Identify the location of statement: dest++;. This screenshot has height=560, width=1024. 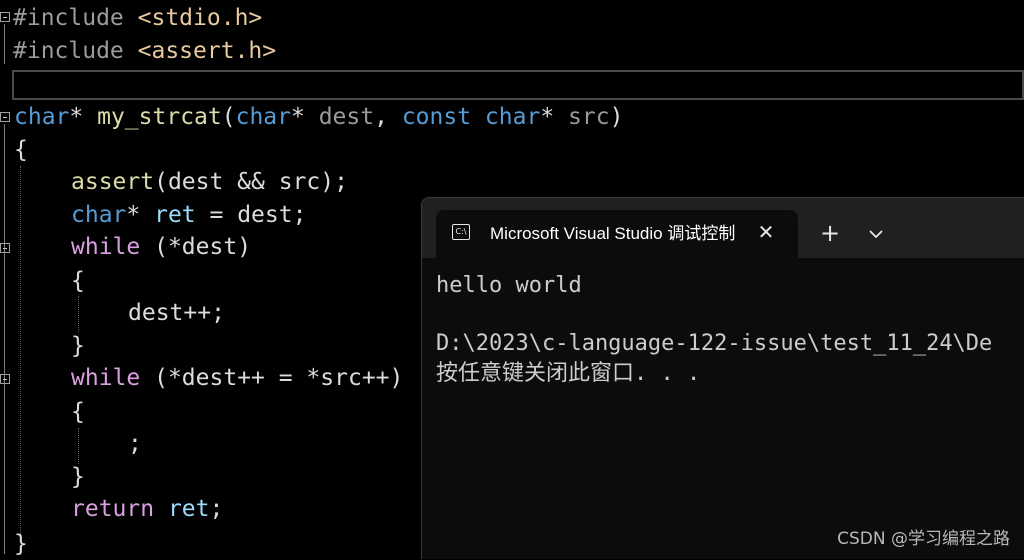
(176, 313).